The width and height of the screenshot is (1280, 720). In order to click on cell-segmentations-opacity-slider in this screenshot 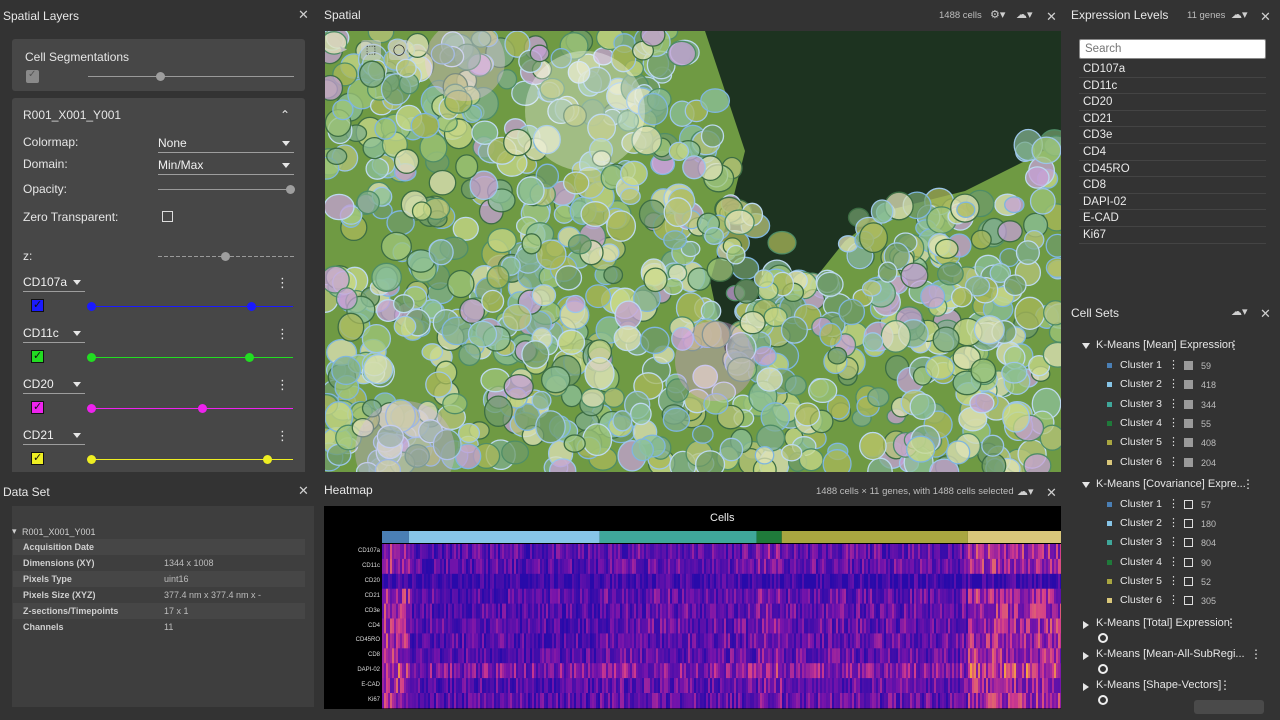, I will do `click(191, 76)`.